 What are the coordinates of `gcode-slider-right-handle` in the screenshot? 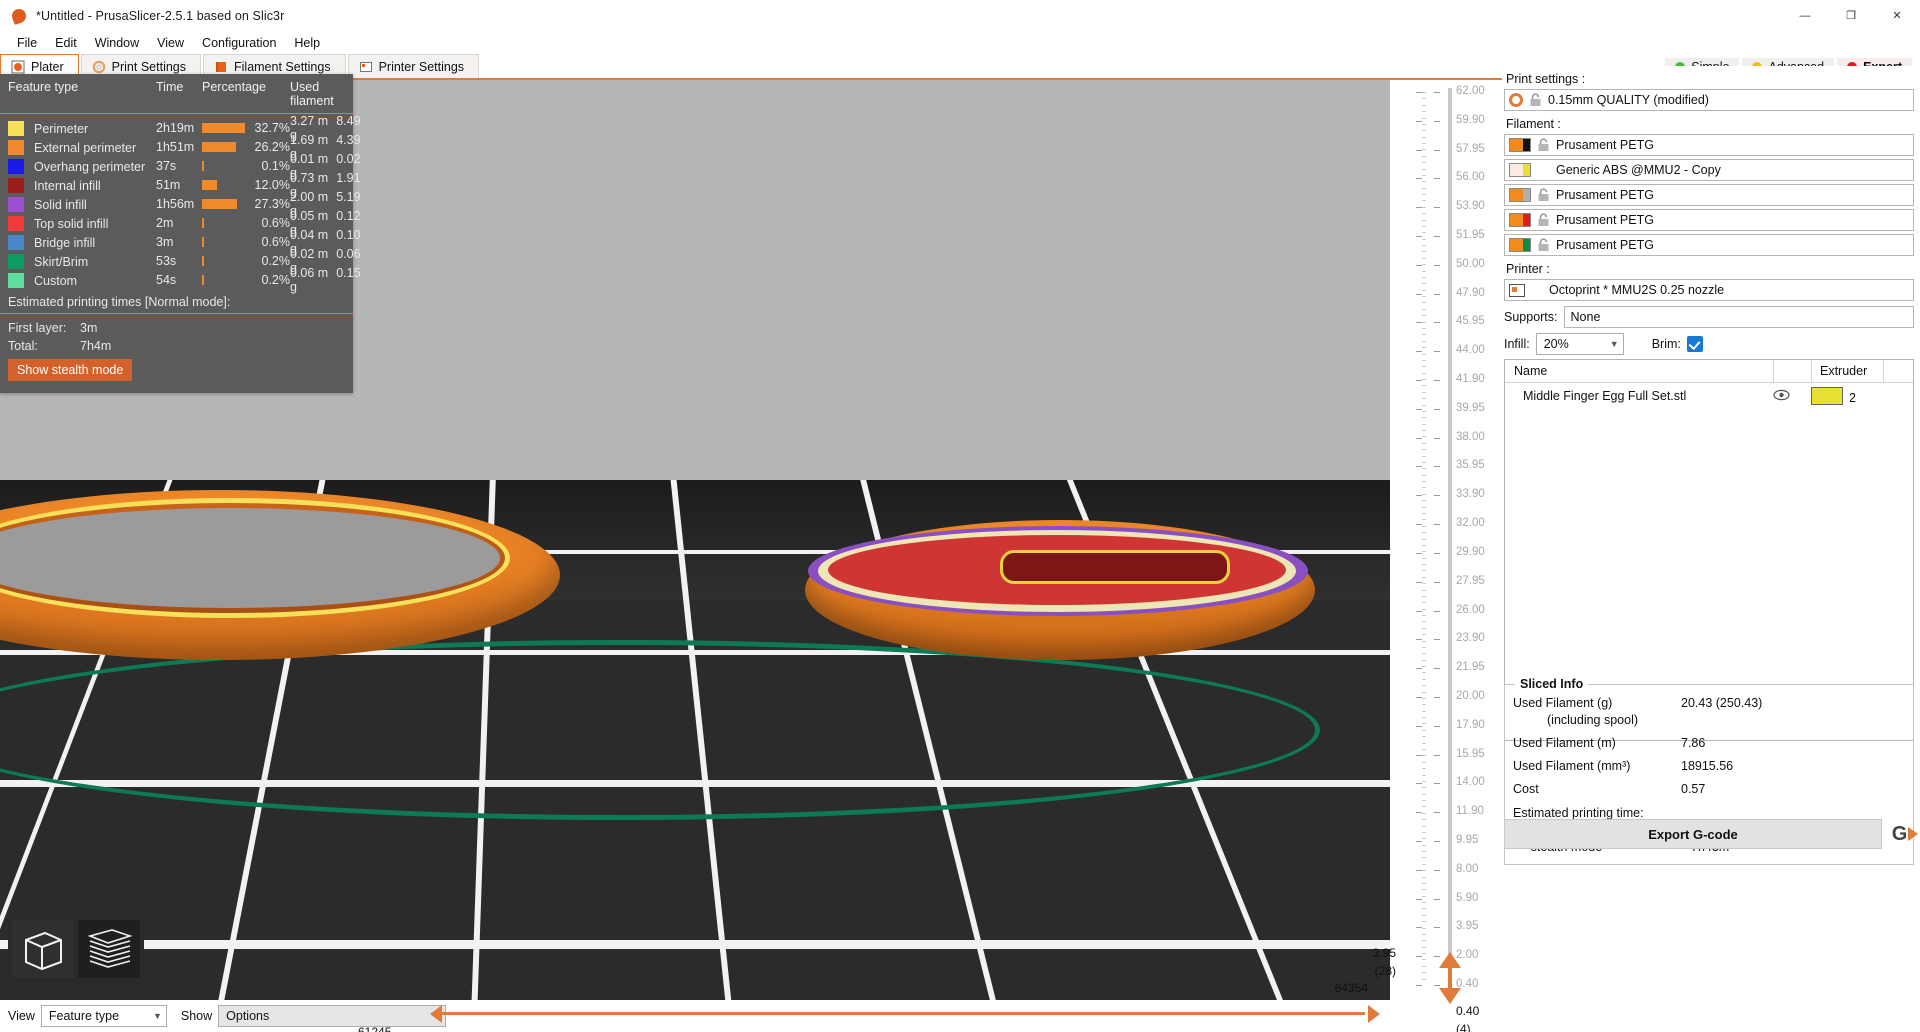 It's located at (1374, 1014).